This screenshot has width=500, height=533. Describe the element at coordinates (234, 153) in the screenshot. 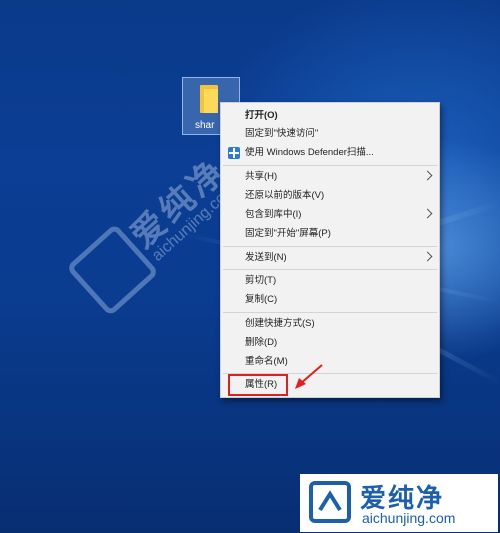

I see `windows-defender-icon` at that location.